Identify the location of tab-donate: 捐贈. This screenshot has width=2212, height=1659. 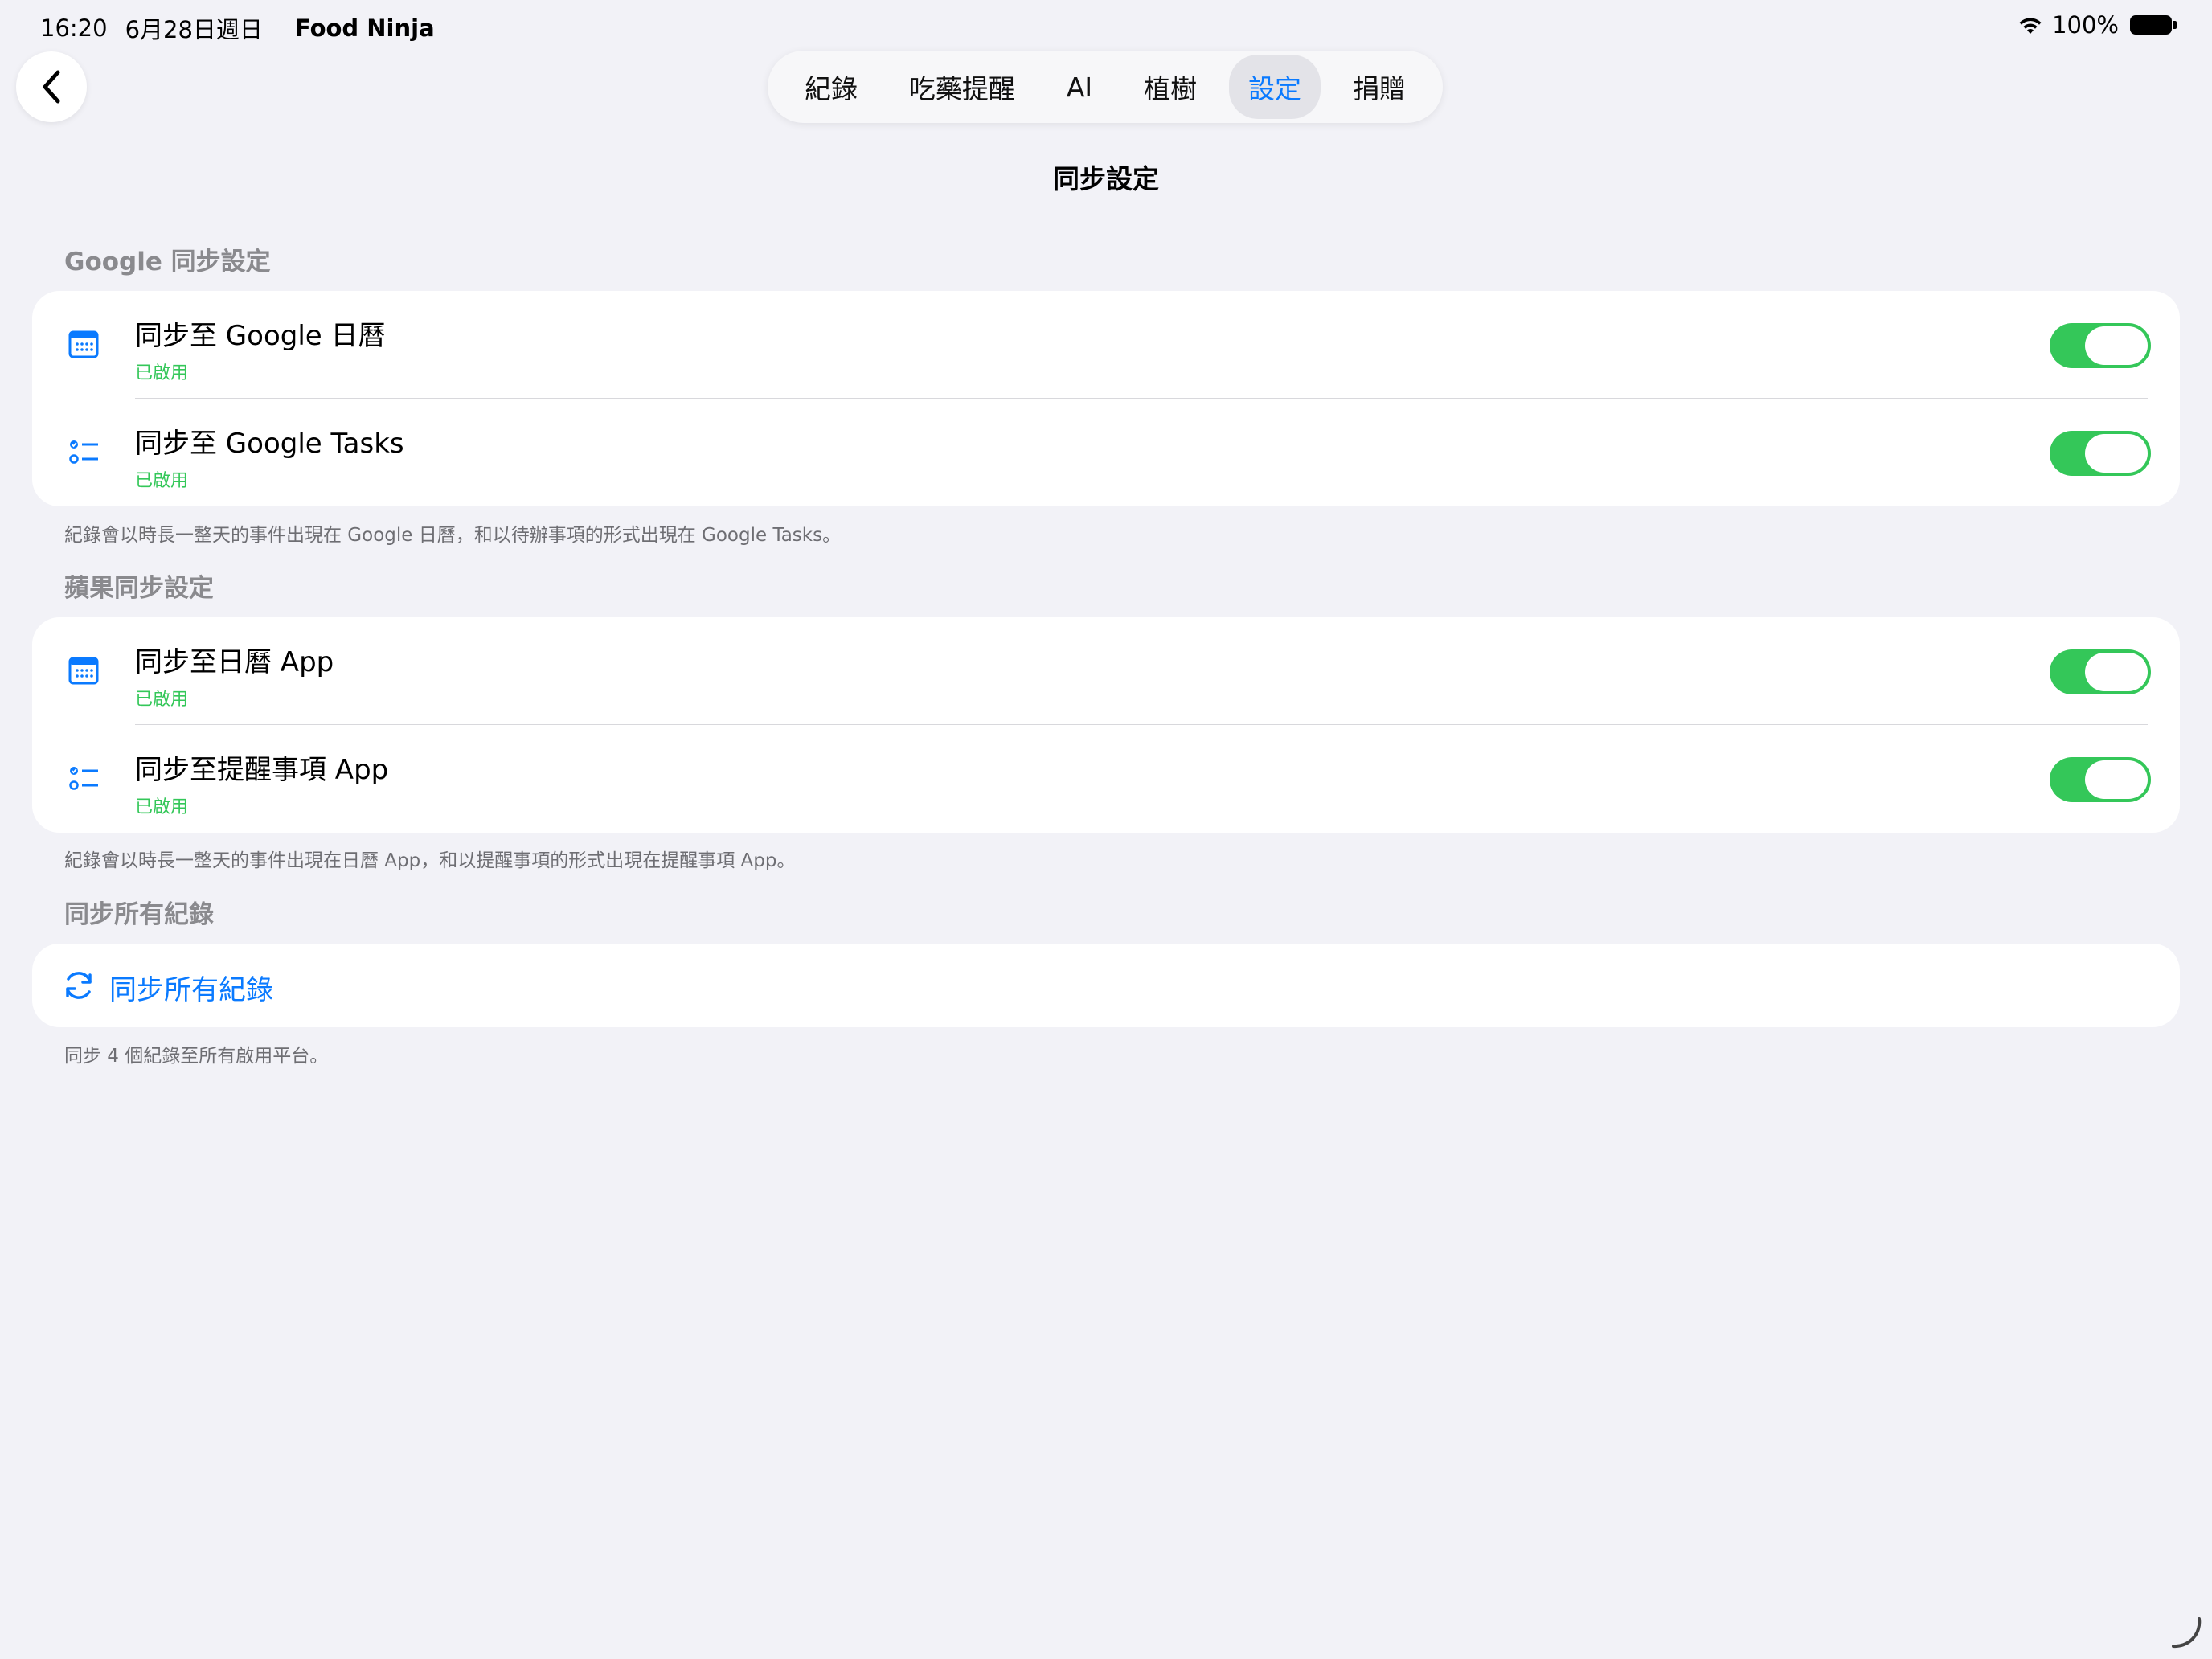
(1379, 87).